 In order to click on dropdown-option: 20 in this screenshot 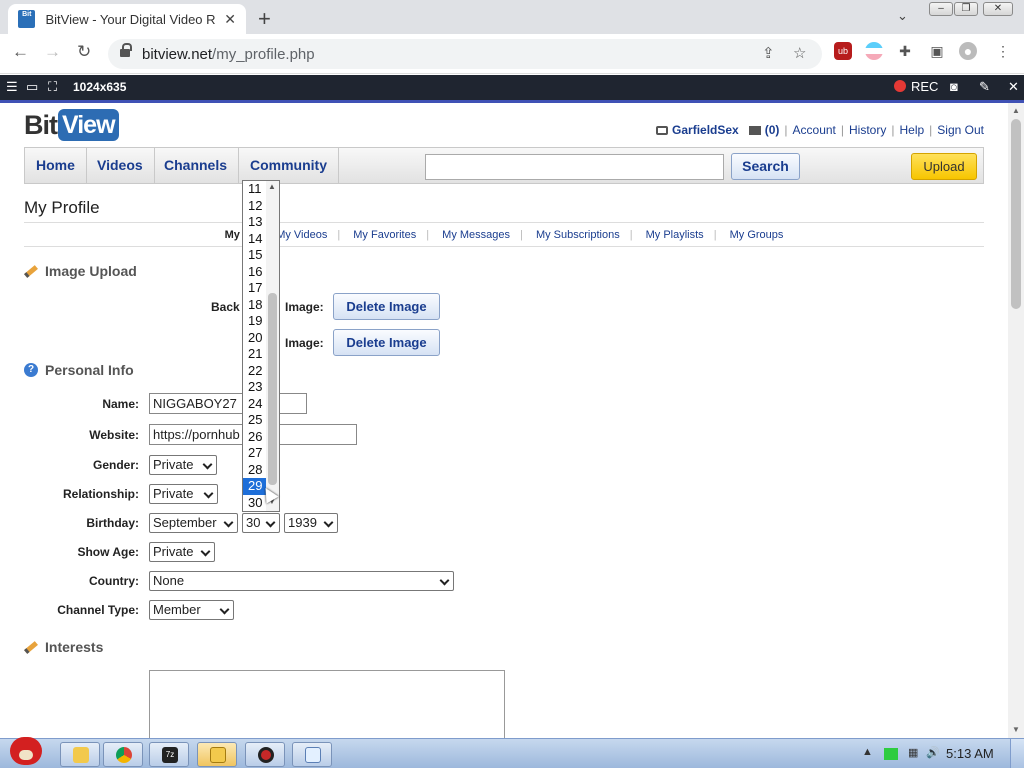, I will do `click(254, 338)`.